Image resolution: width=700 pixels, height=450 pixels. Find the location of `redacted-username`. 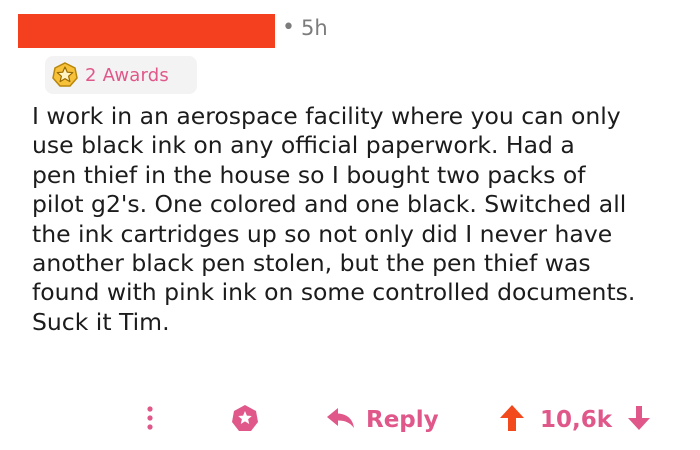

redacted-username is located at coordinates (146, 31).